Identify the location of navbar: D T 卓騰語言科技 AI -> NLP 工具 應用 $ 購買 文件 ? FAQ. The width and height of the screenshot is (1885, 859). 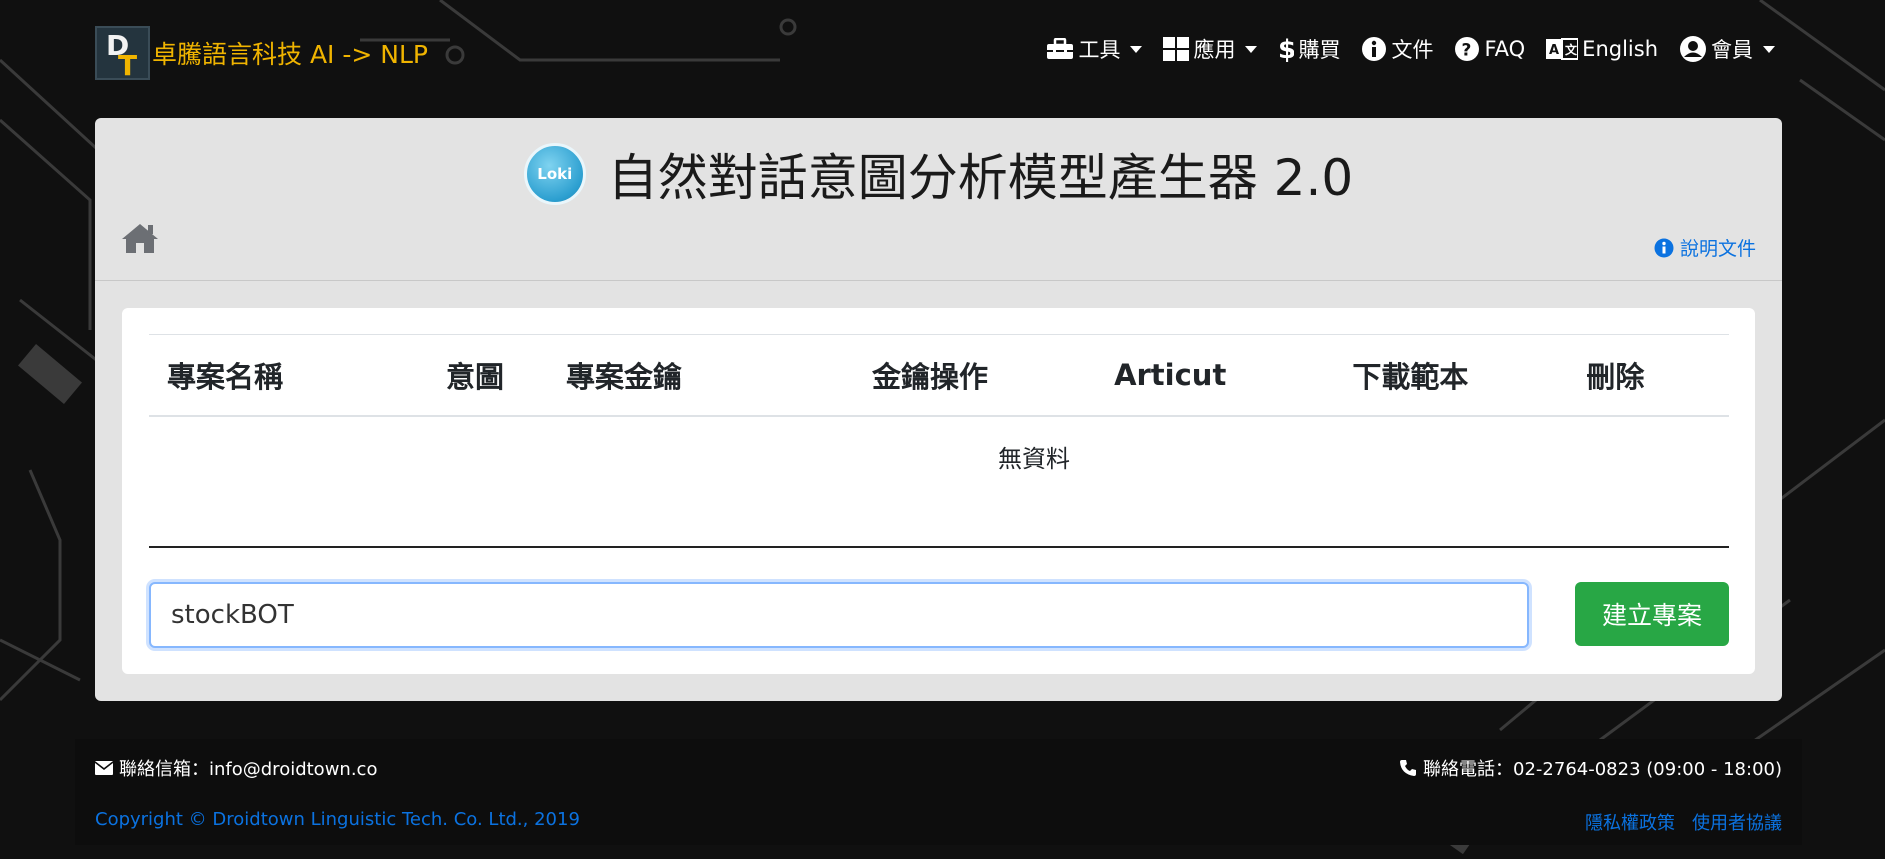
(942, 53).